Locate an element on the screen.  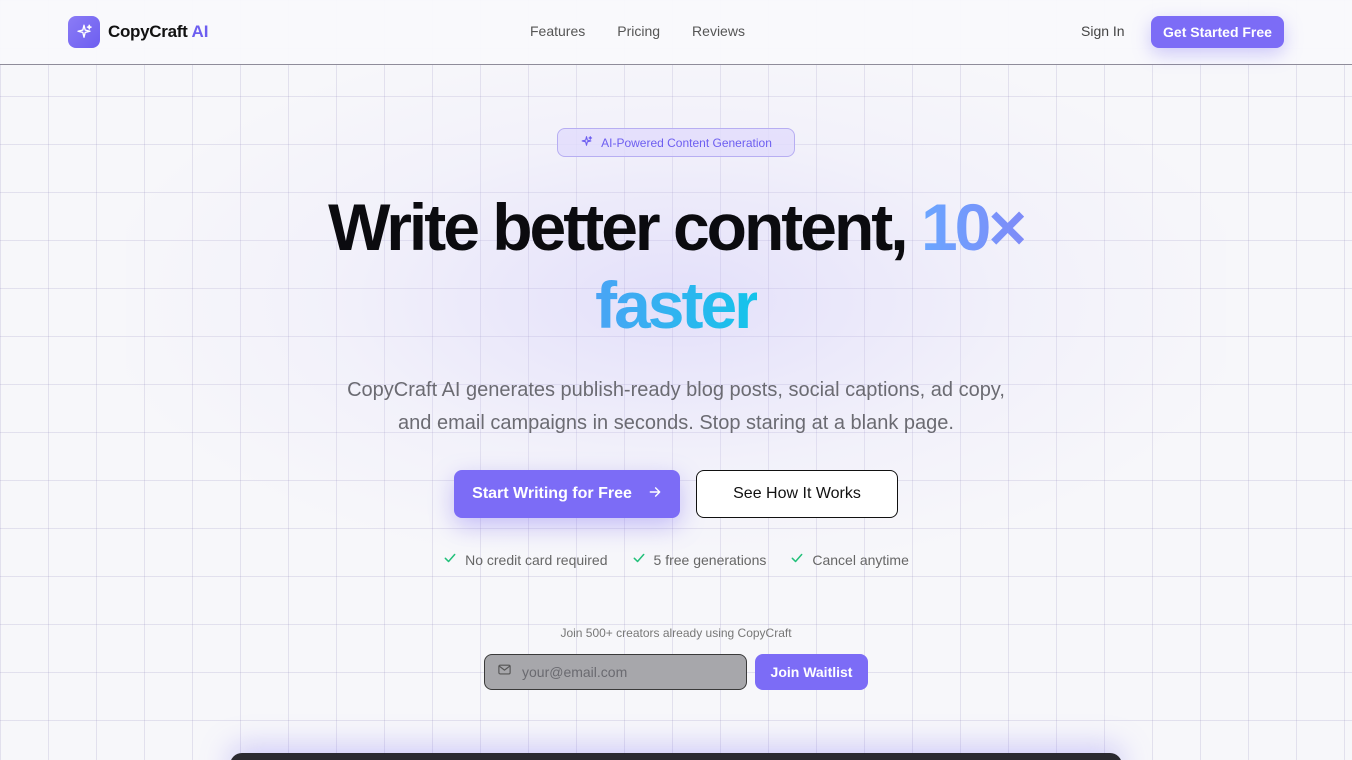
mail-icon is located at coordinates (504, 672).